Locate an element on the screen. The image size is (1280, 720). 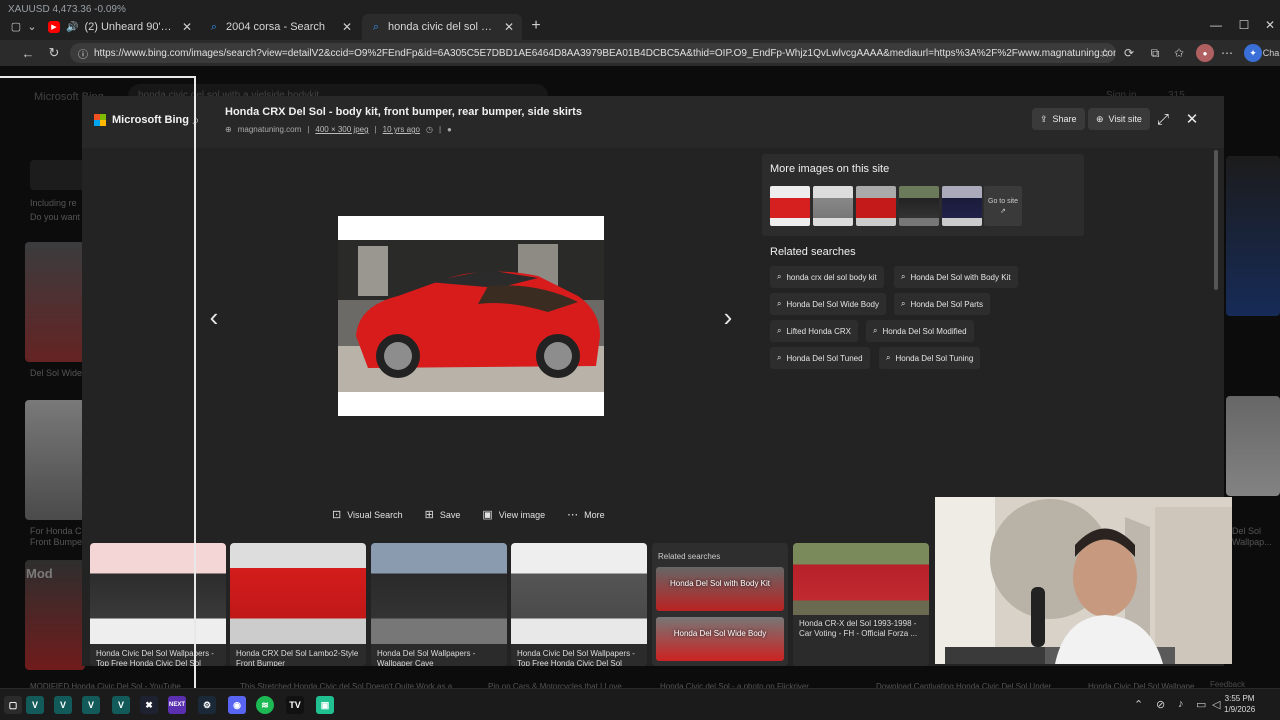
steam-icon: ⚙ is located at coordinates (207, 705).